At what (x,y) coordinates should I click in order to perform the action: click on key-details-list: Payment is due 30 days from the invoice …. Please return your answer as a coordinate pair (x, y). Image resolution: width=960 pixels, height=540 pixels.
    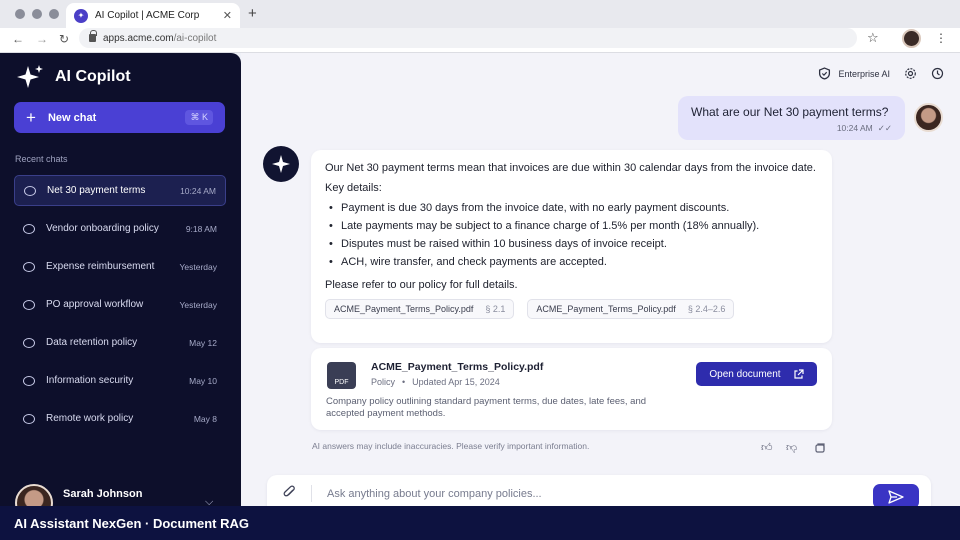
    Looking at the image, I should click on (571, 235).